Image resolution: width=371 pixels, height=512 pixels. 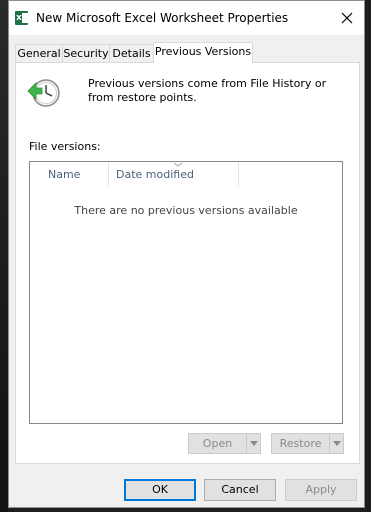 I want to click on open-button-label: Open, so click(x=217, y=443).